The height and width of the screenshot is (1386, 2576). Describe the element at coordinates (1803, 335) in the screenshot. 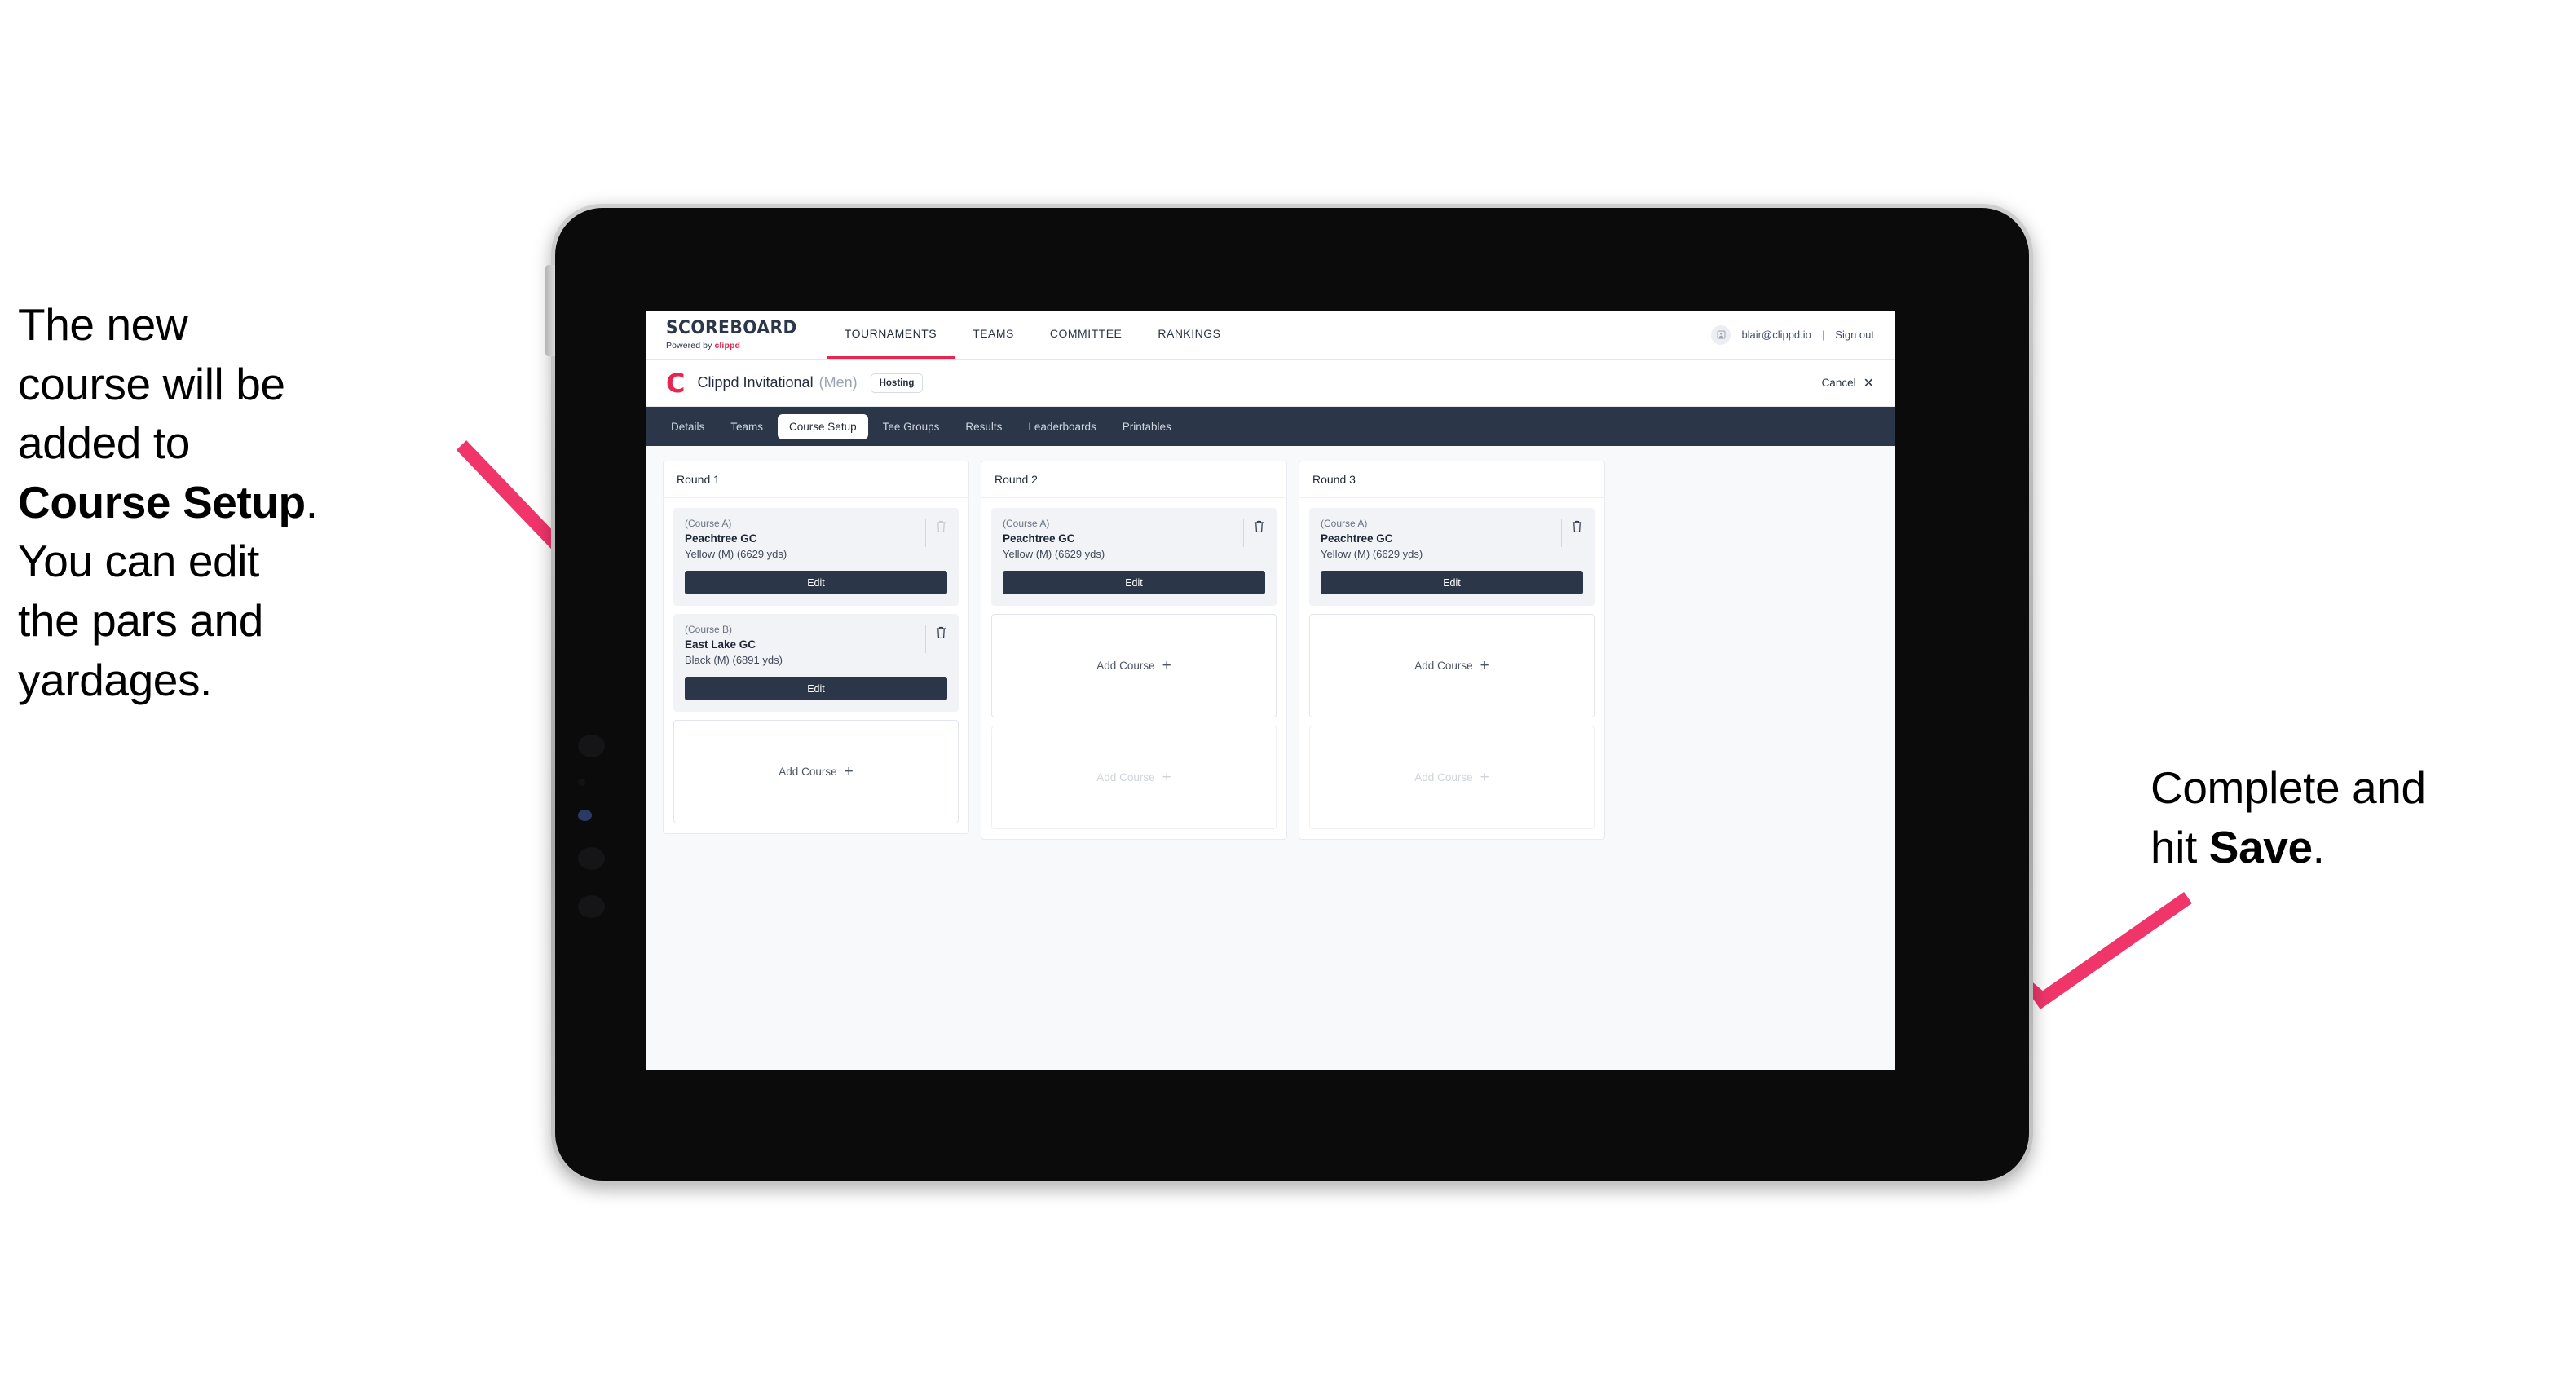

I see `account-area: blair@clippd.io | Sign out` at that location.